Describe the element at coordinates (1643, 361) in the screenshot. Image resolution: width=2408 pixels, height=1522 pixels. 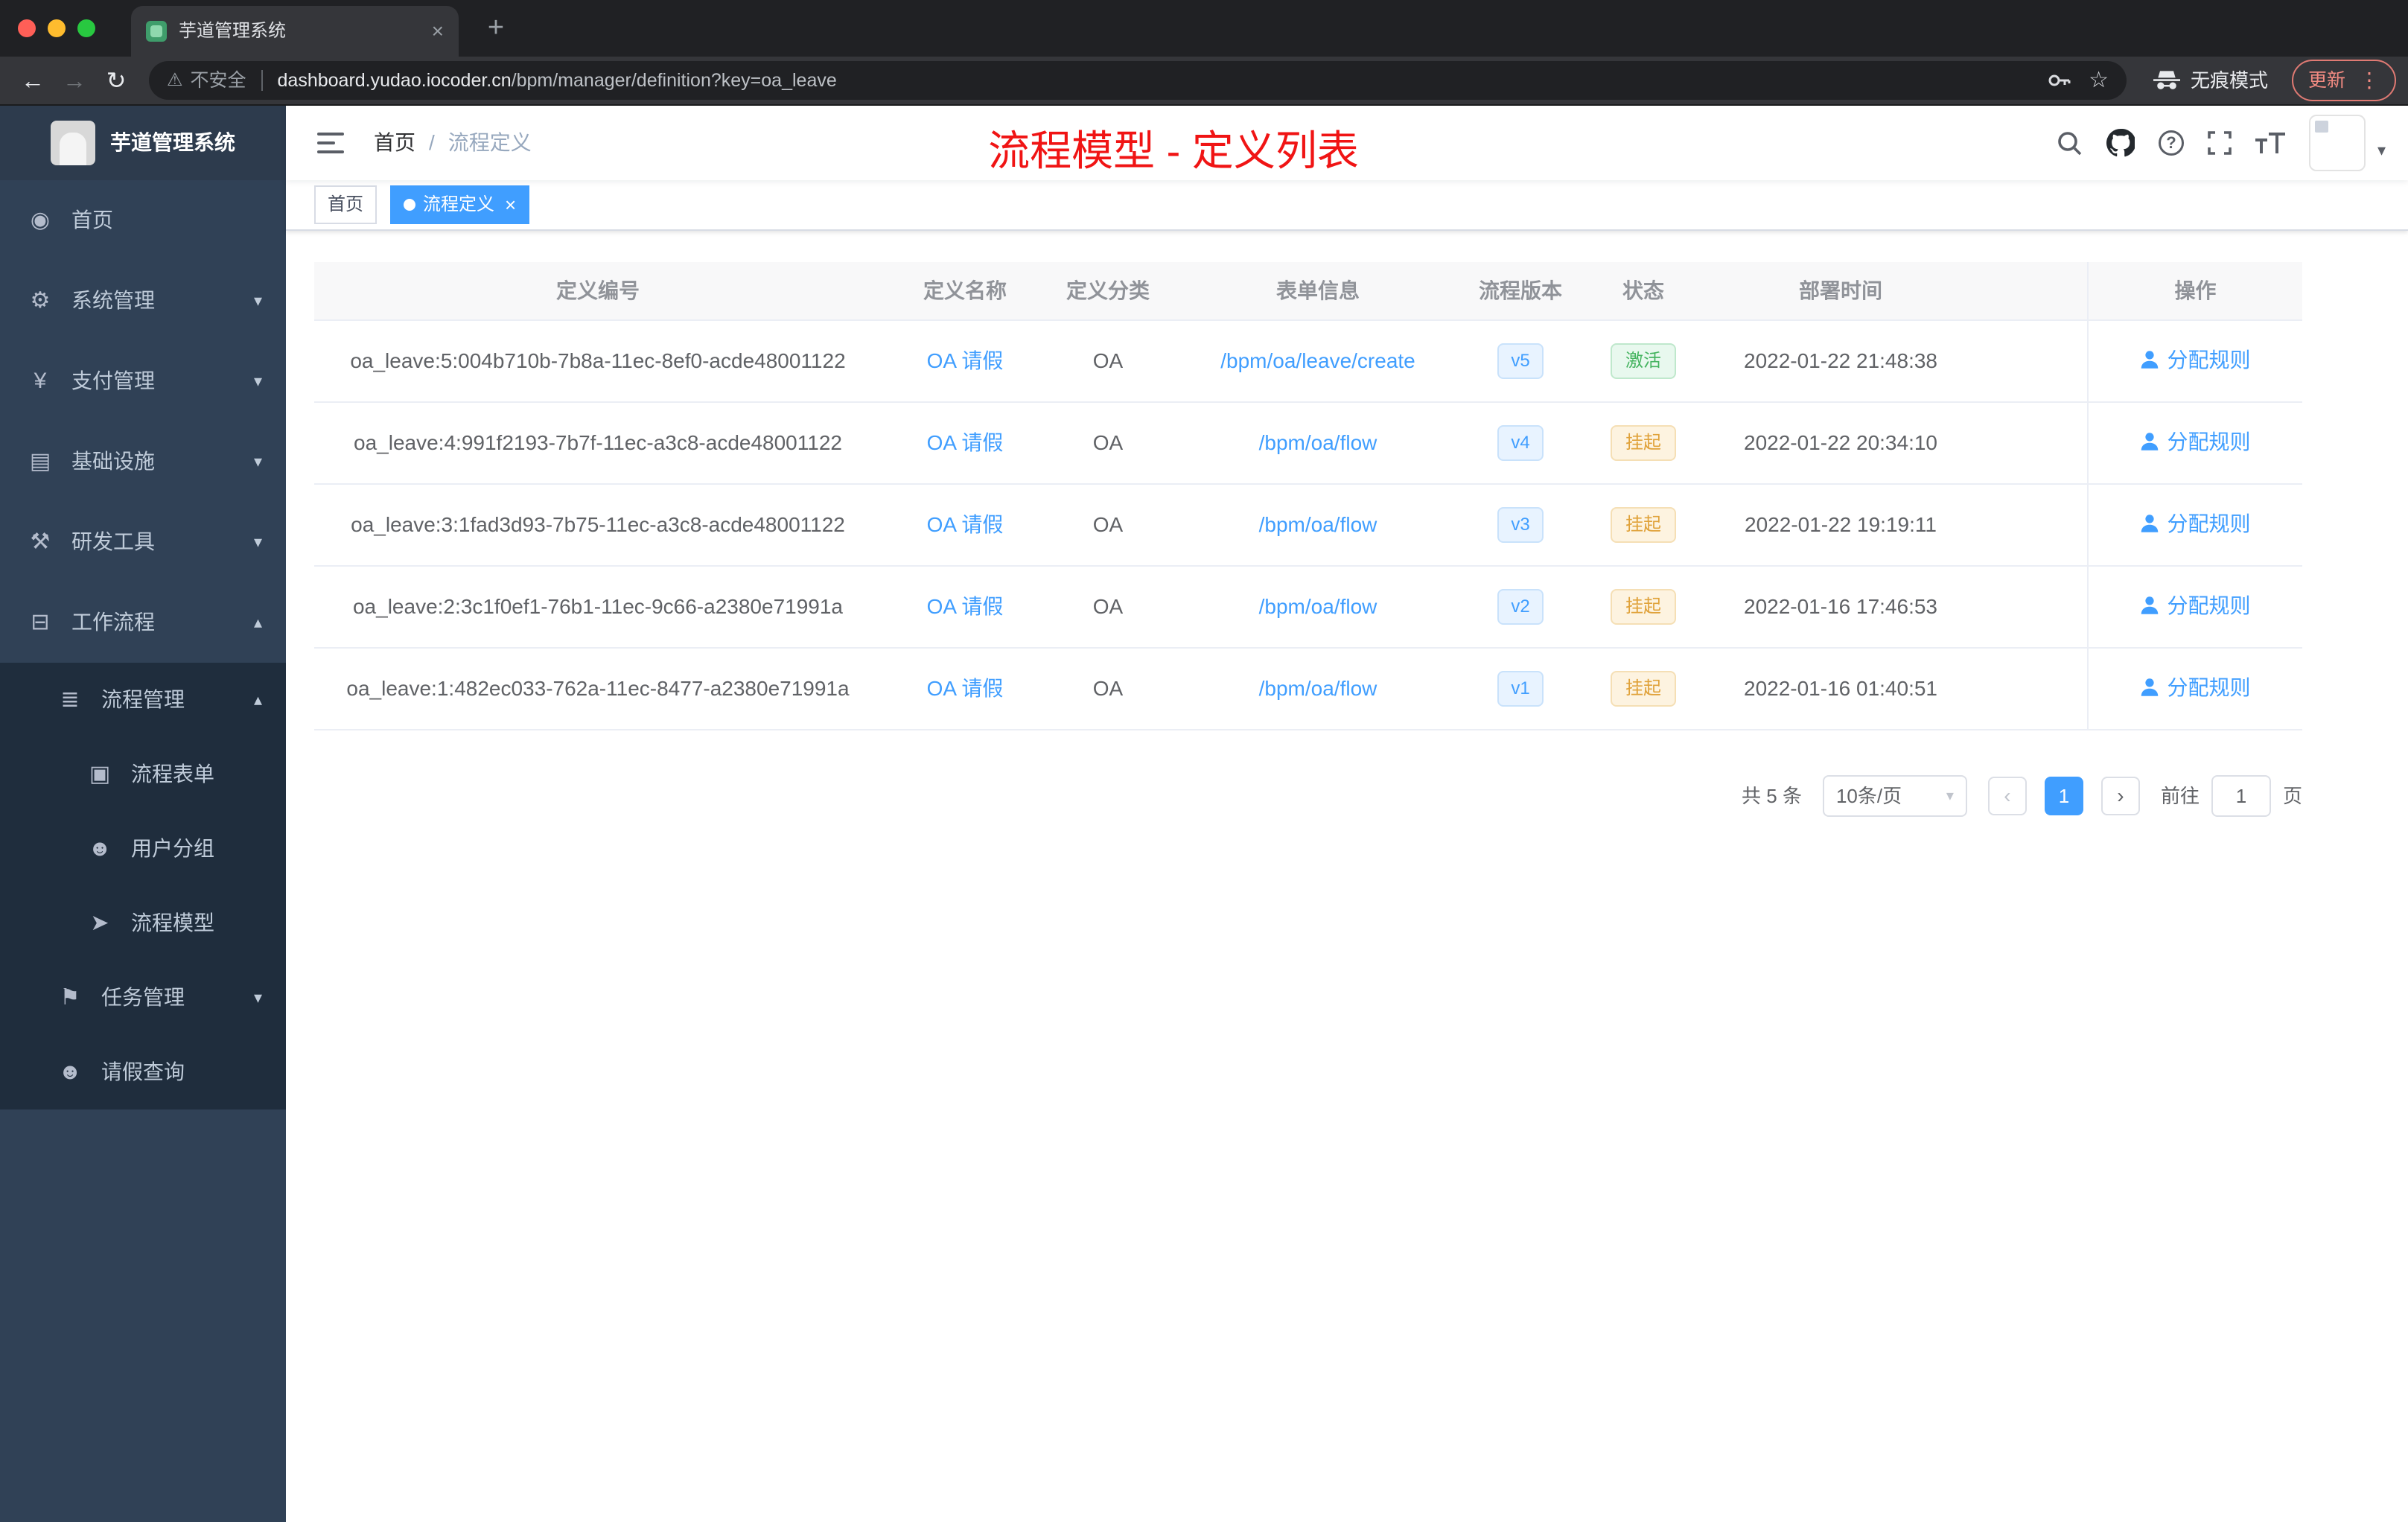
I see `status-badge: 激活` at that location.